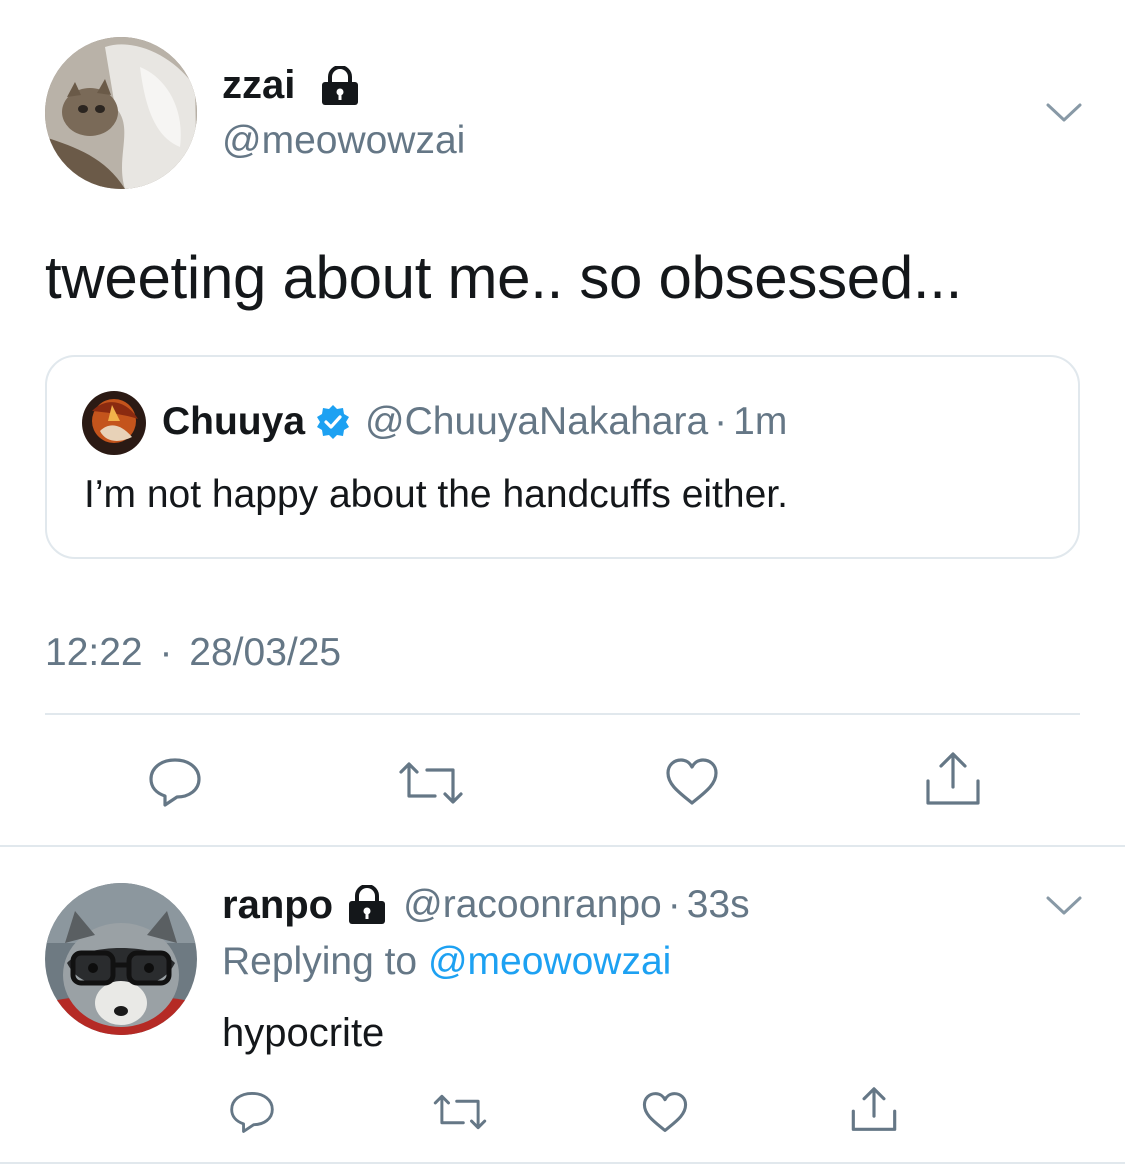  I want to click on display-name-text: zzai, so click(259, 85).